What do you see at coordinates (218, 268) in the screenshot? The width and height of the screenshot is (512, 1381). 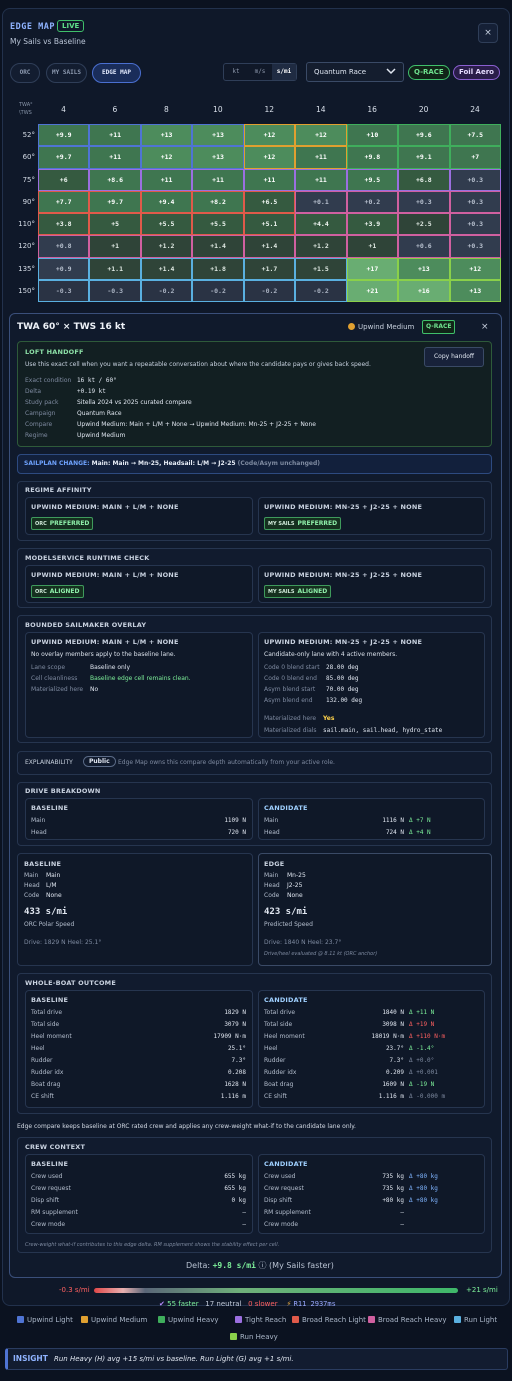 I see `grid-cell: +1.8` at bounding box center [218, 268].